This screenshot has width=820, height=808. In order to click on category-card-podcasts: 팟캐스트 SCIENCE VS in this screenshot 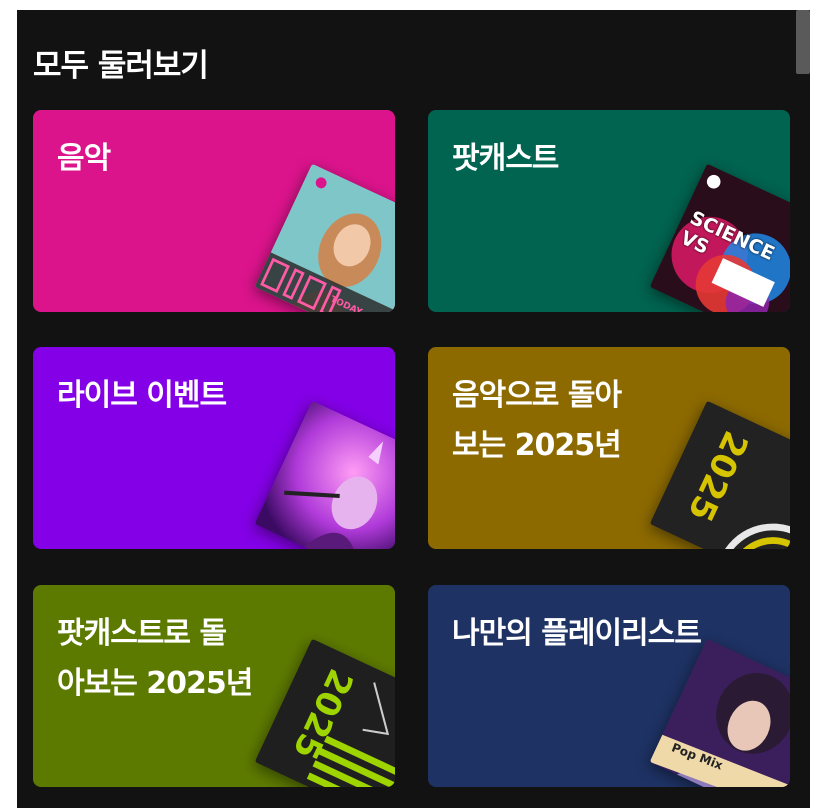, I will do `click(609, 211)`.